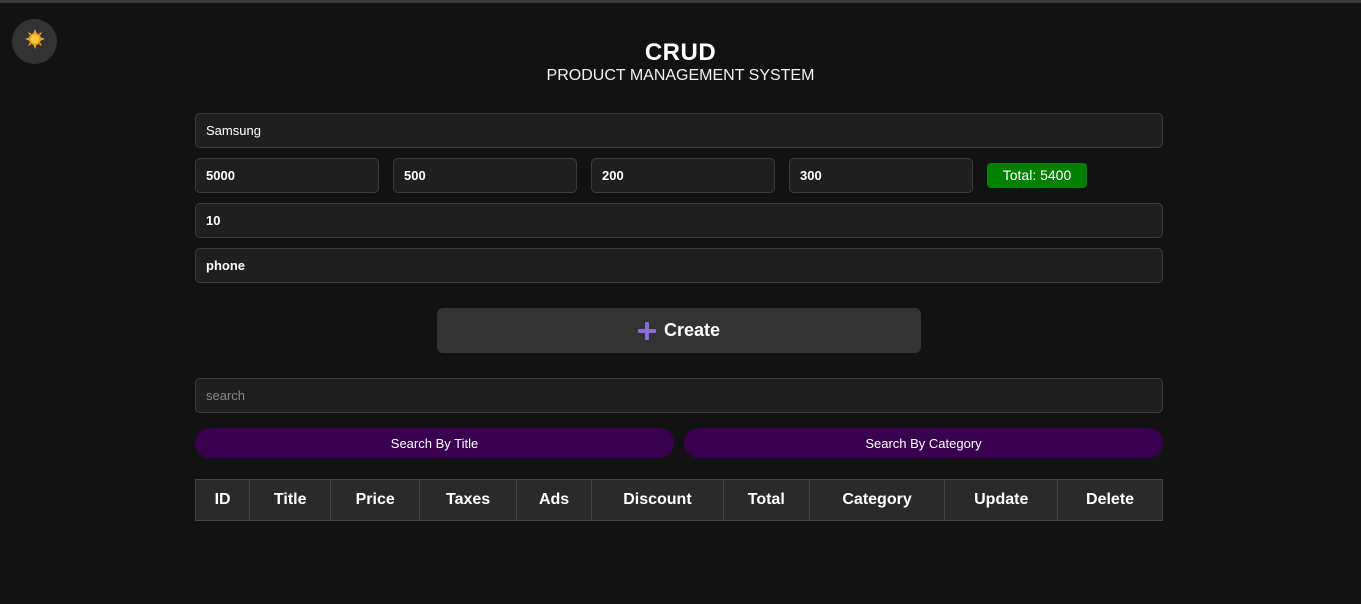  What do you see at coordinates (877, 500) in the screenshot?
I see `column-header-category: Category` at bounding box center [877, 500].